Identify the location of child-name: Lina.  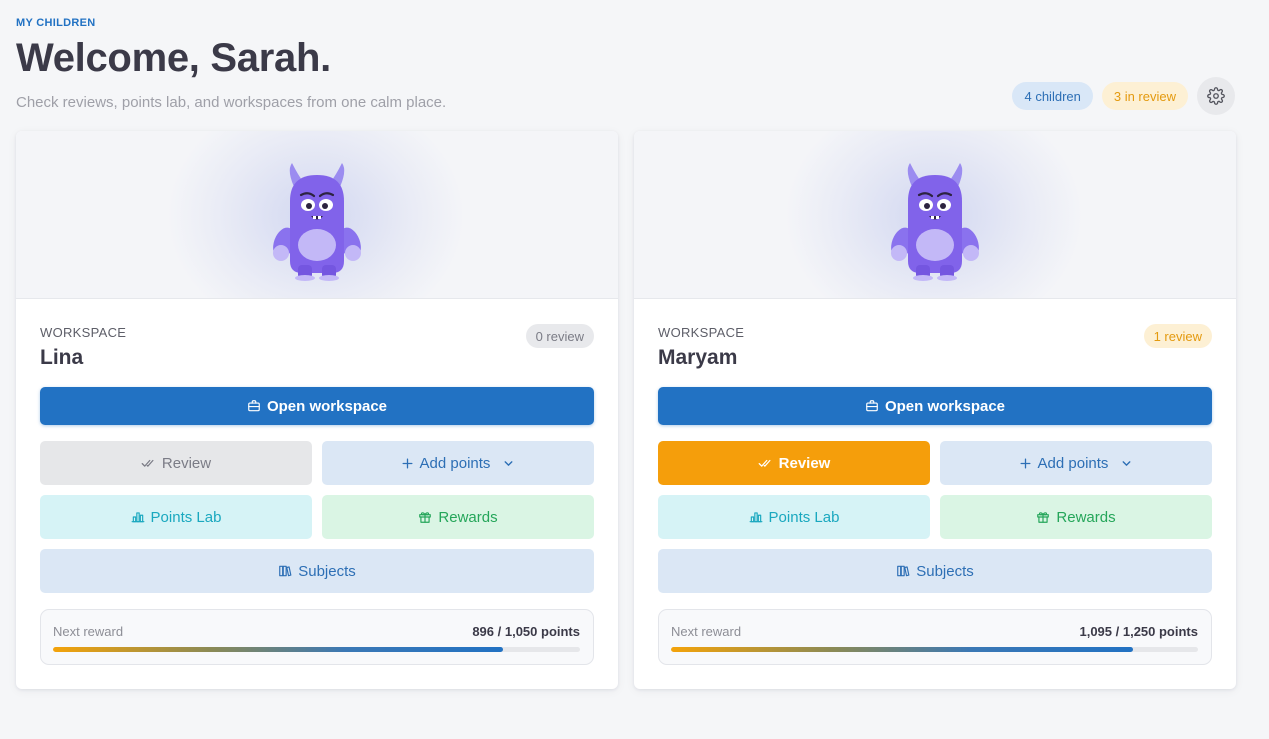
(62, 357).